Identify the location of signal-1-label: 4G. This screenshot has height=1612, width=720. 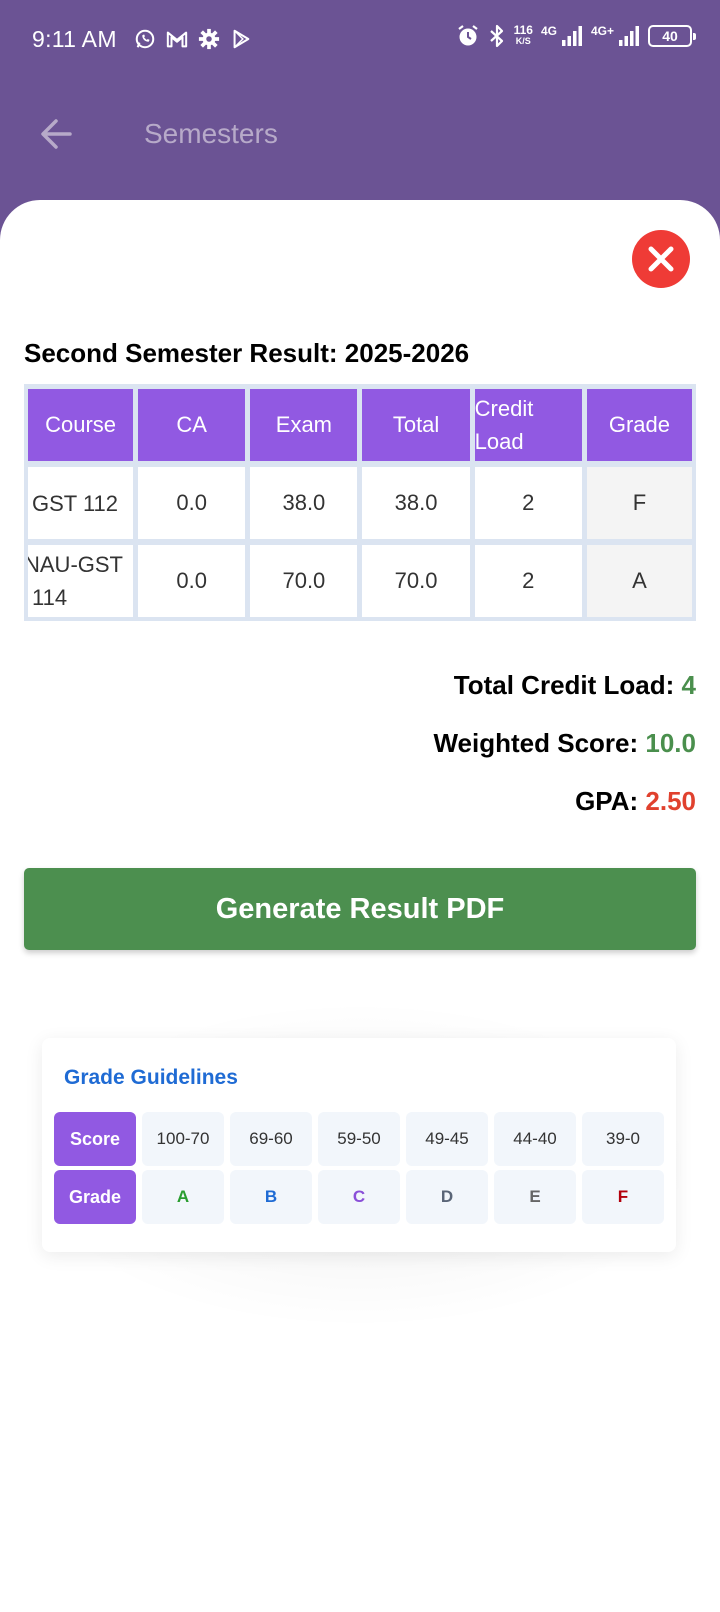
(548, 31).